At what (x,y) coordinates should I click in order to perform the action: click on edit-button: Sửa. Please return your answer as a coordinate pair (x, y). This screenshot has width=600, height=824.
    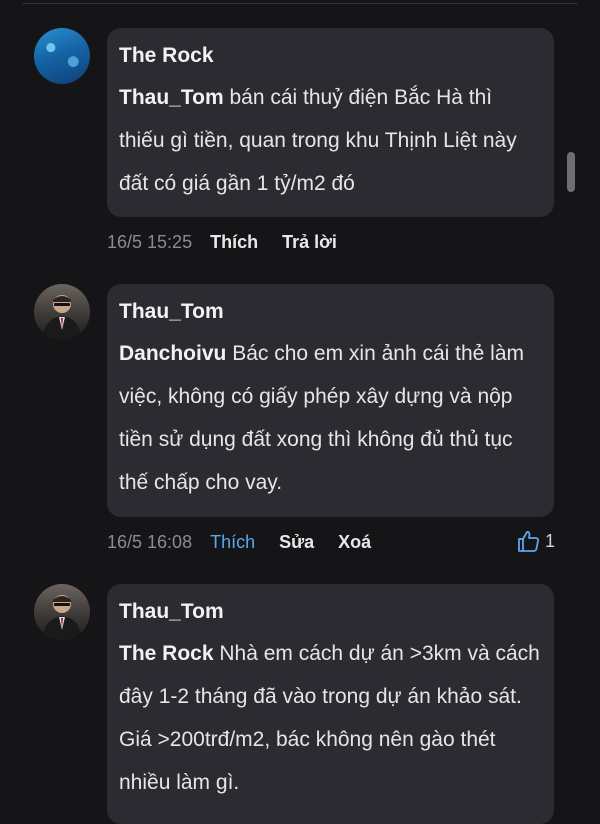
    Looking at the image, I should click on (296, 542).